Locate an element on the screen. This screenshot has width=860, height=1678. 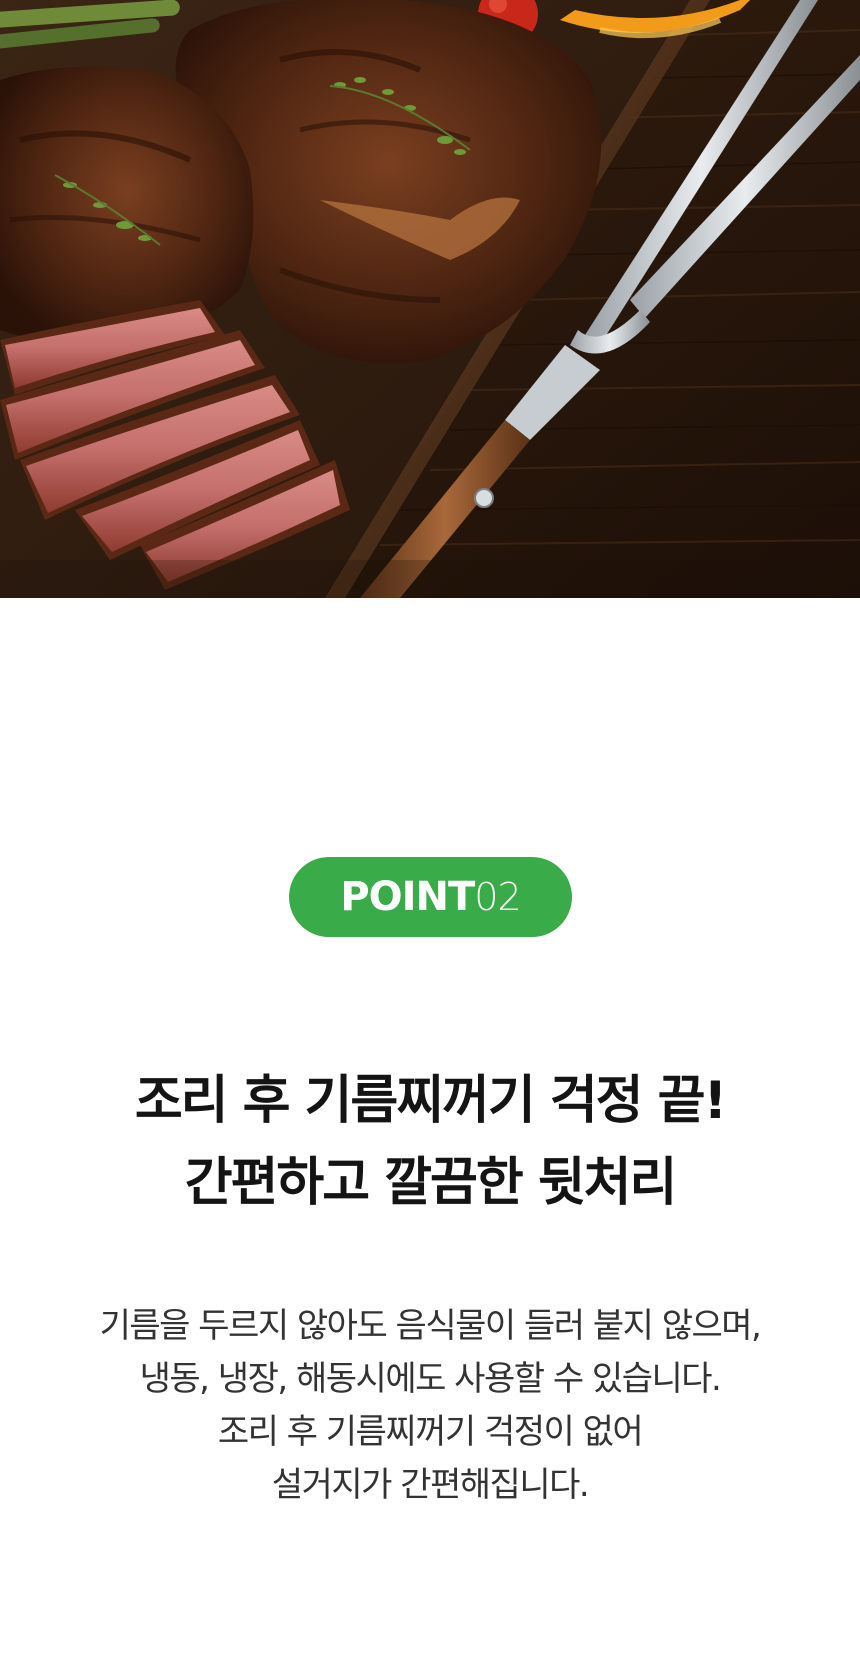
headline-line-2: 간편하고 깔끔한 뒷처리 is located at coordinates (431, 1183).